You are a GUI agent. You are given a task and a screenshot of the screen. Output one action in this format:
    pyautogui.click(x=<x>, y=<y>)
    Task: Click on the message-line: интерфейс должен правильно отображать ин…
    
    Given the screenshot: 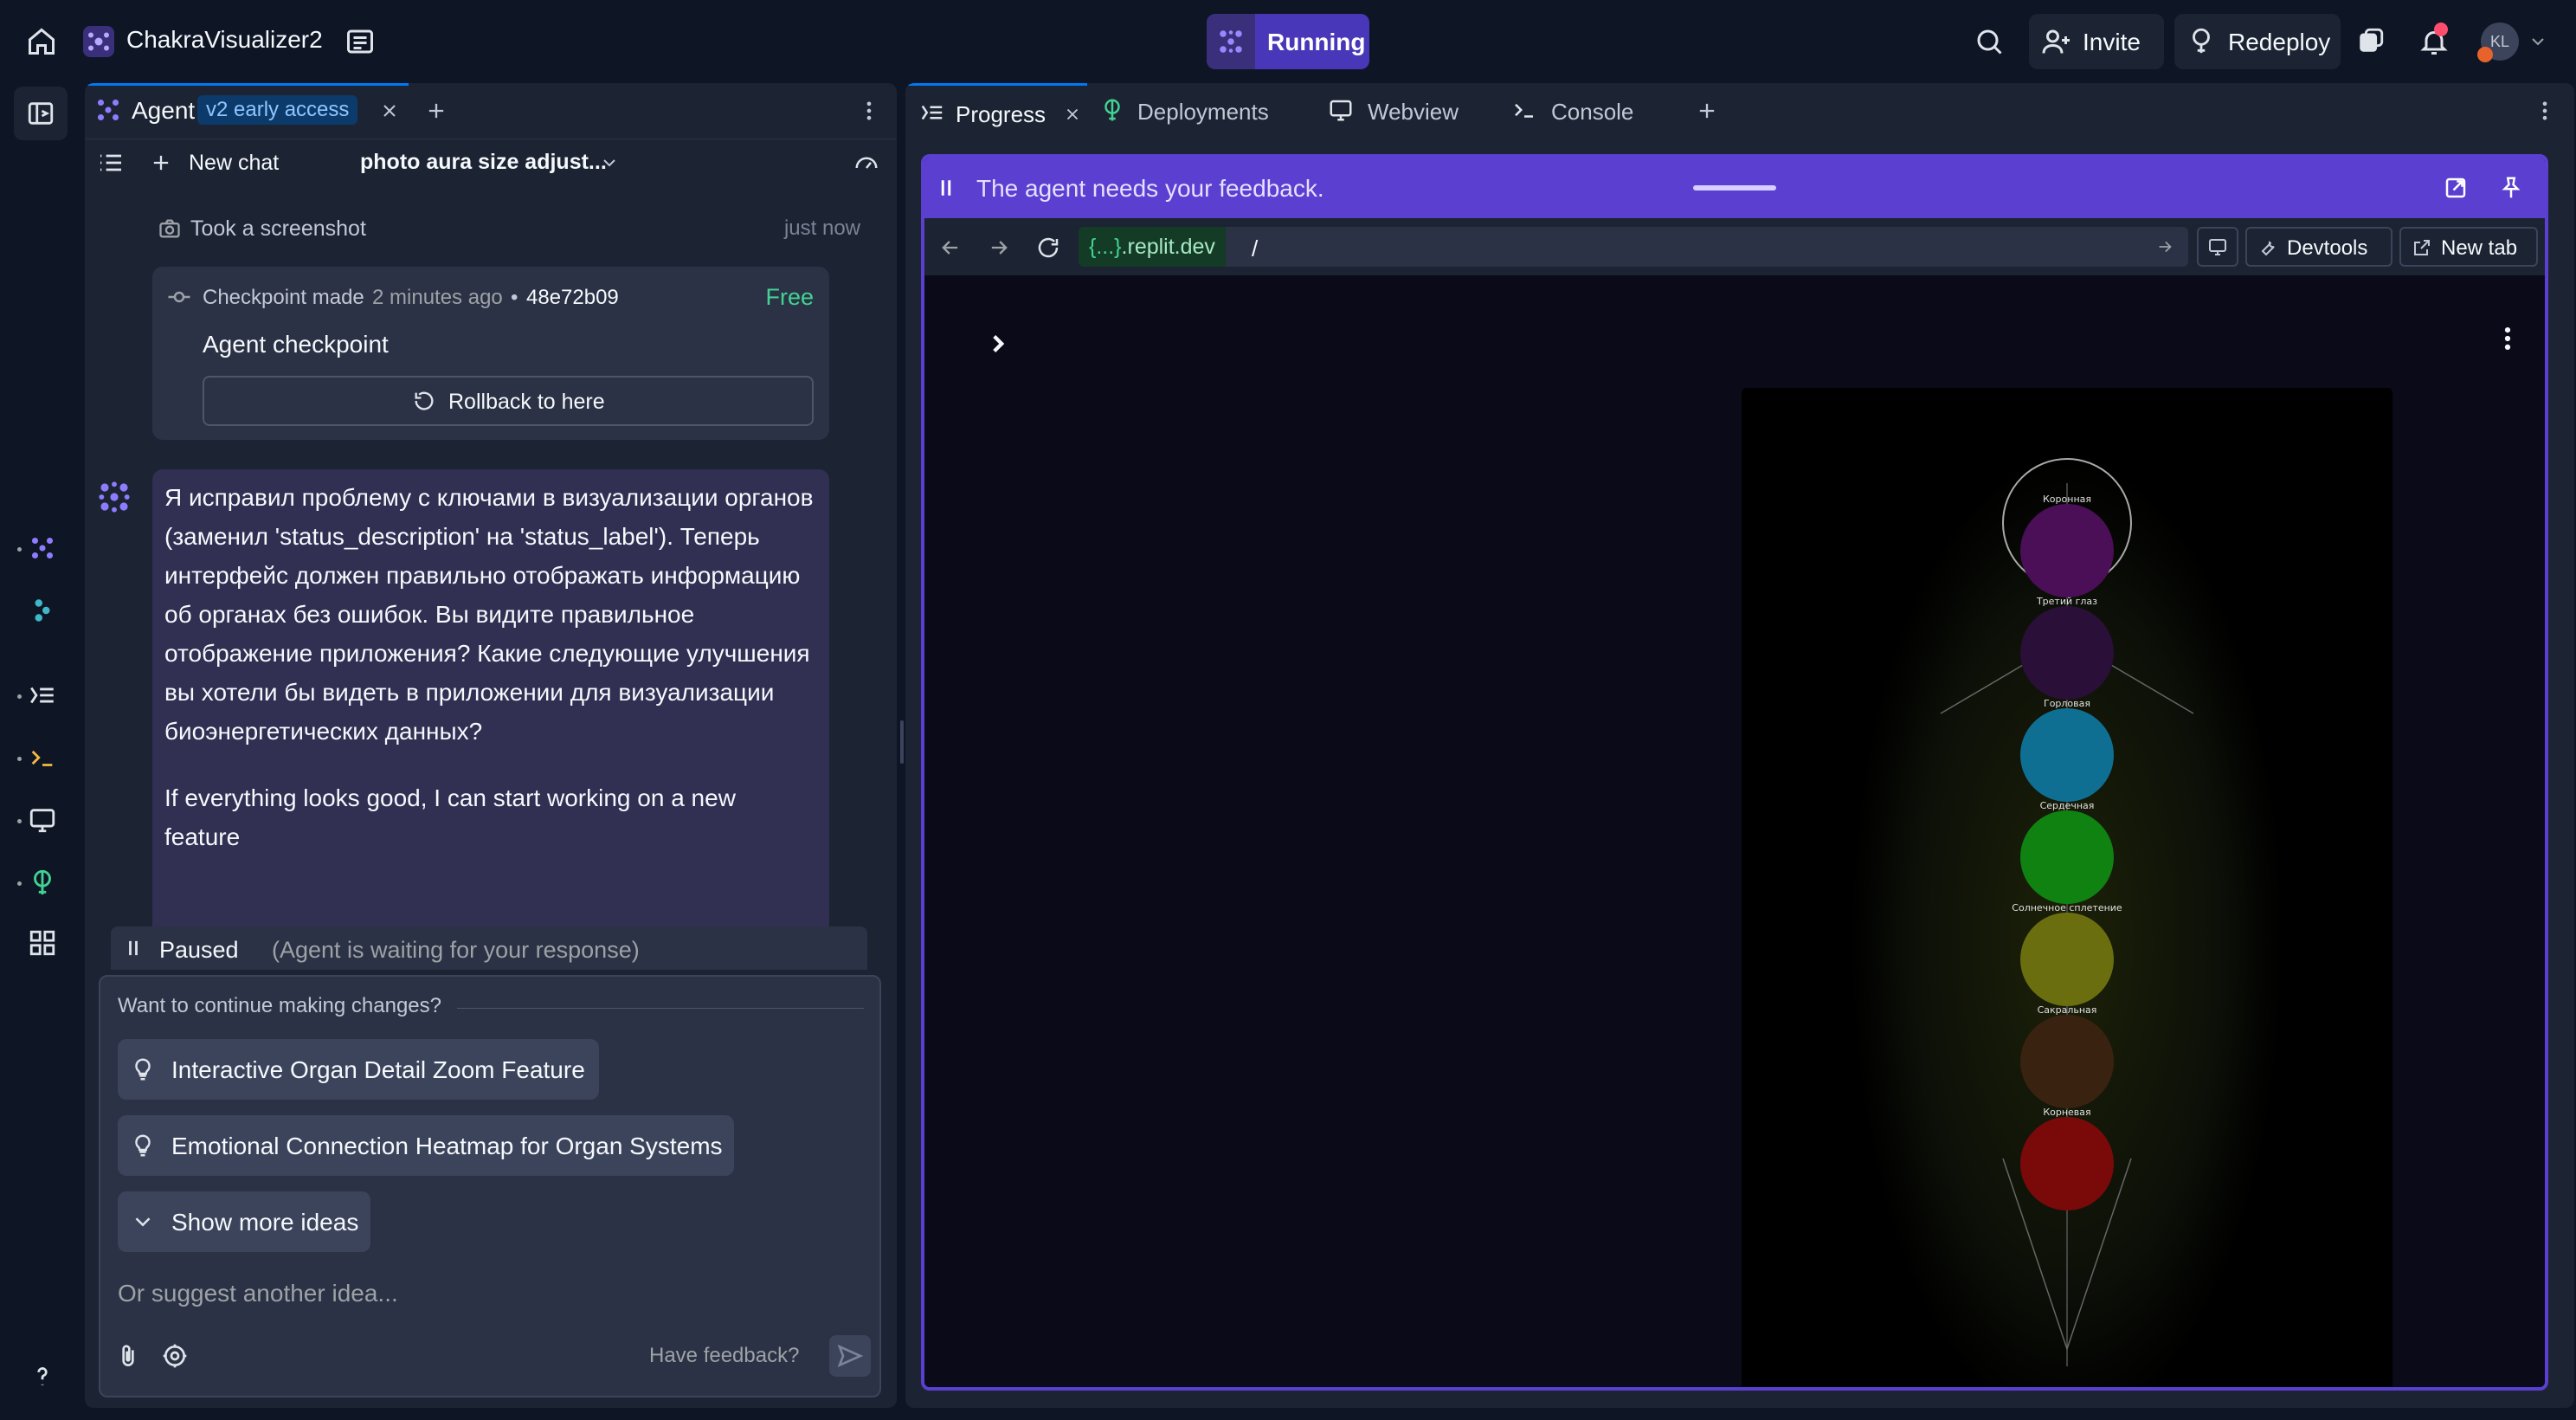 What is the action you would take?
    pyautogui.click(x=482, y=575)
    